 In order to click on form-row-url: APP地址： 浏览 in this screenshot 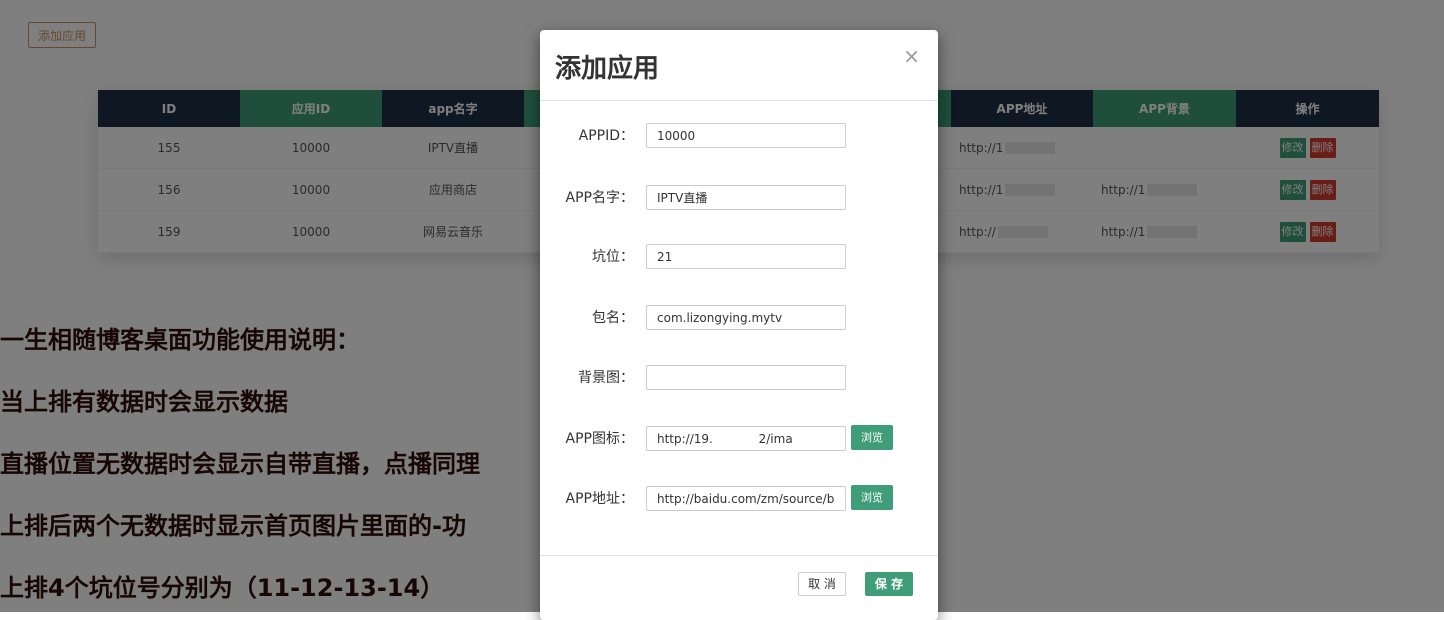, I will do `click(739, 498)`.